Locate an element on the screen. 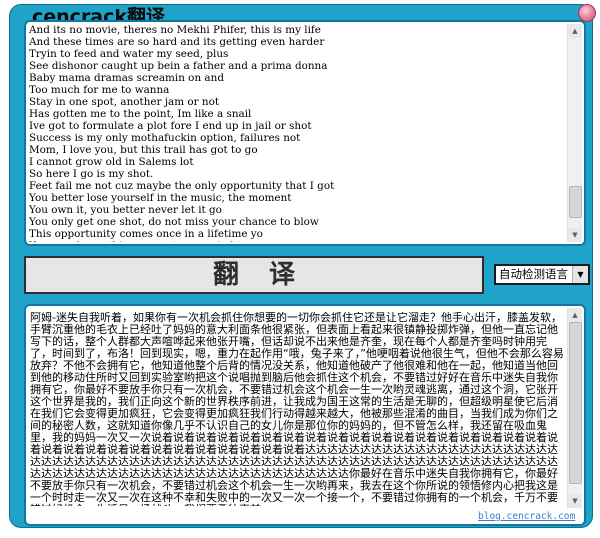  source-line: Tryin to feed and water my seed, plus is located at coordinates (129, 54).